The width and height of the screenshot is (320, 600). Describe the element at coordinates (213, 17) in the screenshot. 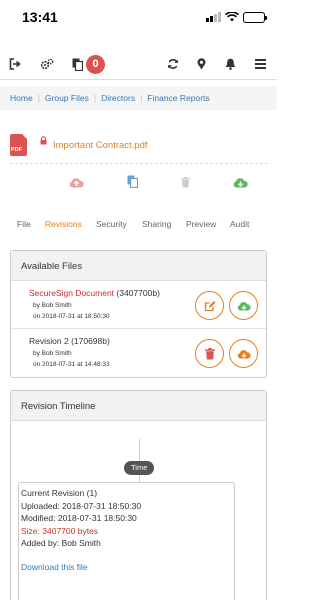

I see `signal-icon` at that location.